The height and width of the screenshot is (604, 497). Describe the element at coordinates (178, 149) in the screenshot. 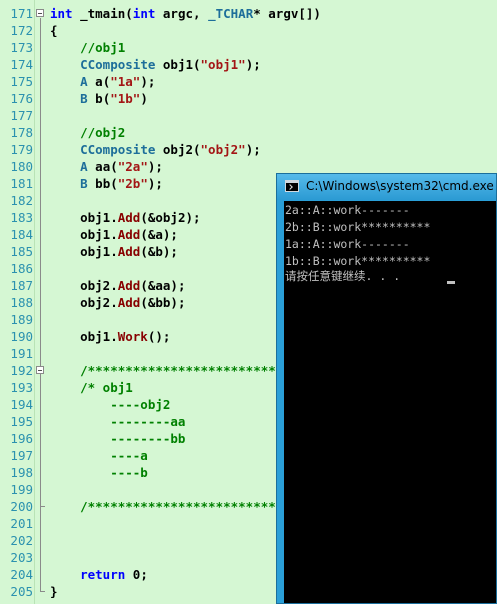

I see `code-token: obj2(` at that location.